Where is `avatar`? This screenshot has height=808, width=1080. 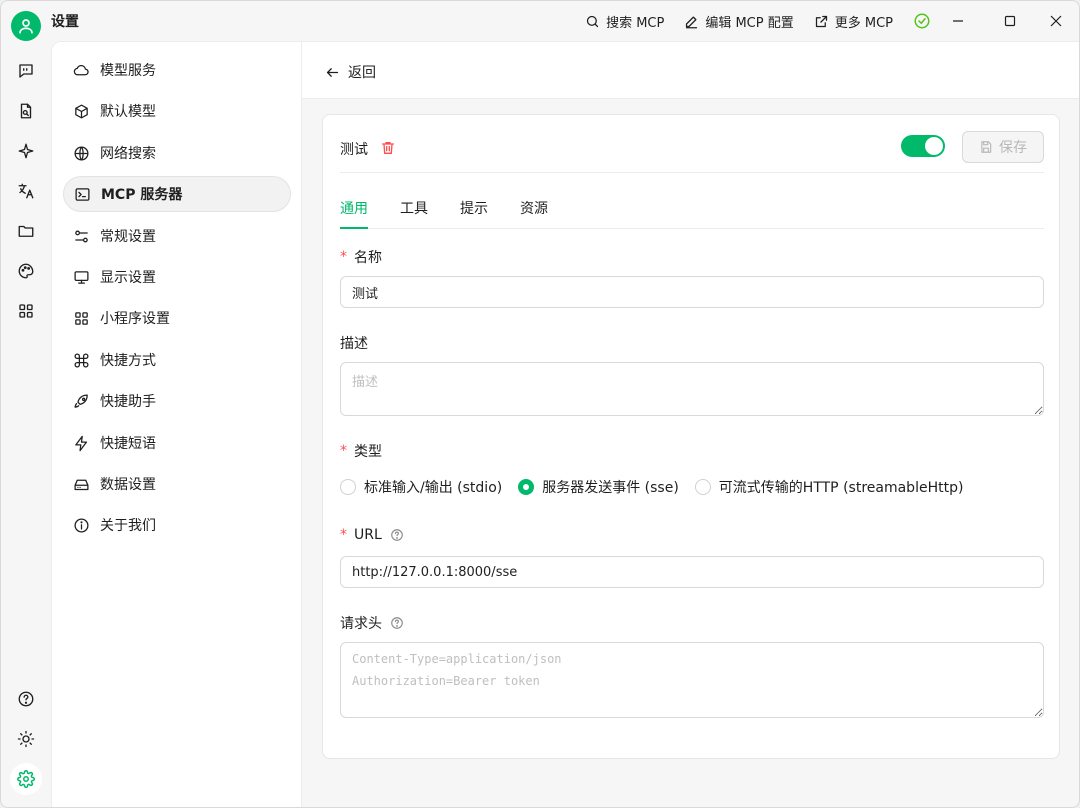
avatar is located at coordinates (26, 26).